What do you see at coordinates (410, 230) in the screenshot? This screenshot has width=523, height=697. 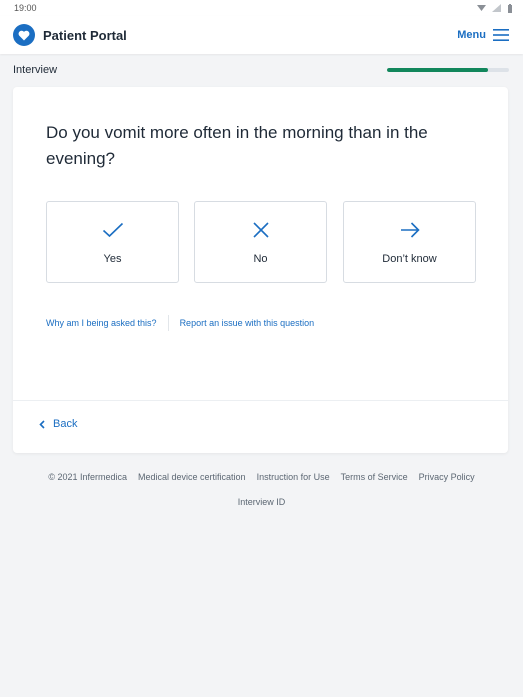 I see `arrow-right-icon` at bounding box center [410, 230].